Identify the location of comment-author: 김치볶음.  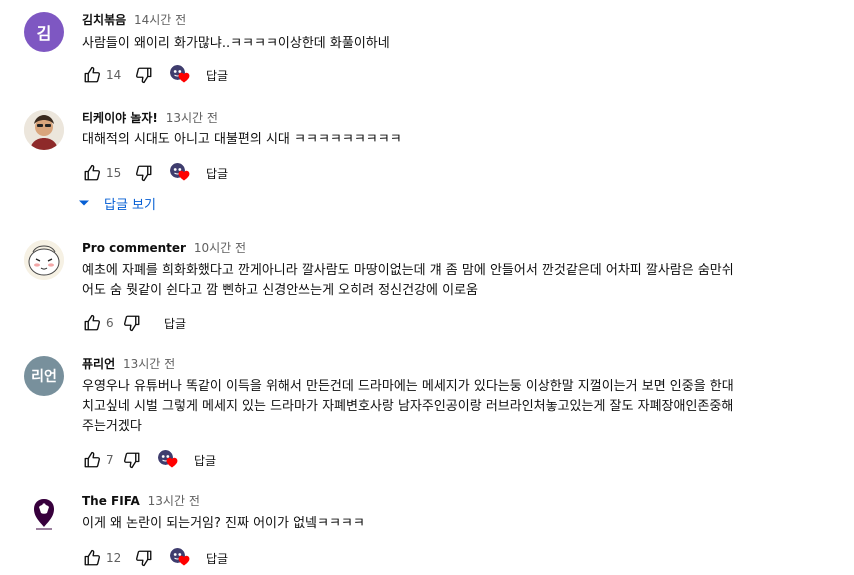
(104, 20).